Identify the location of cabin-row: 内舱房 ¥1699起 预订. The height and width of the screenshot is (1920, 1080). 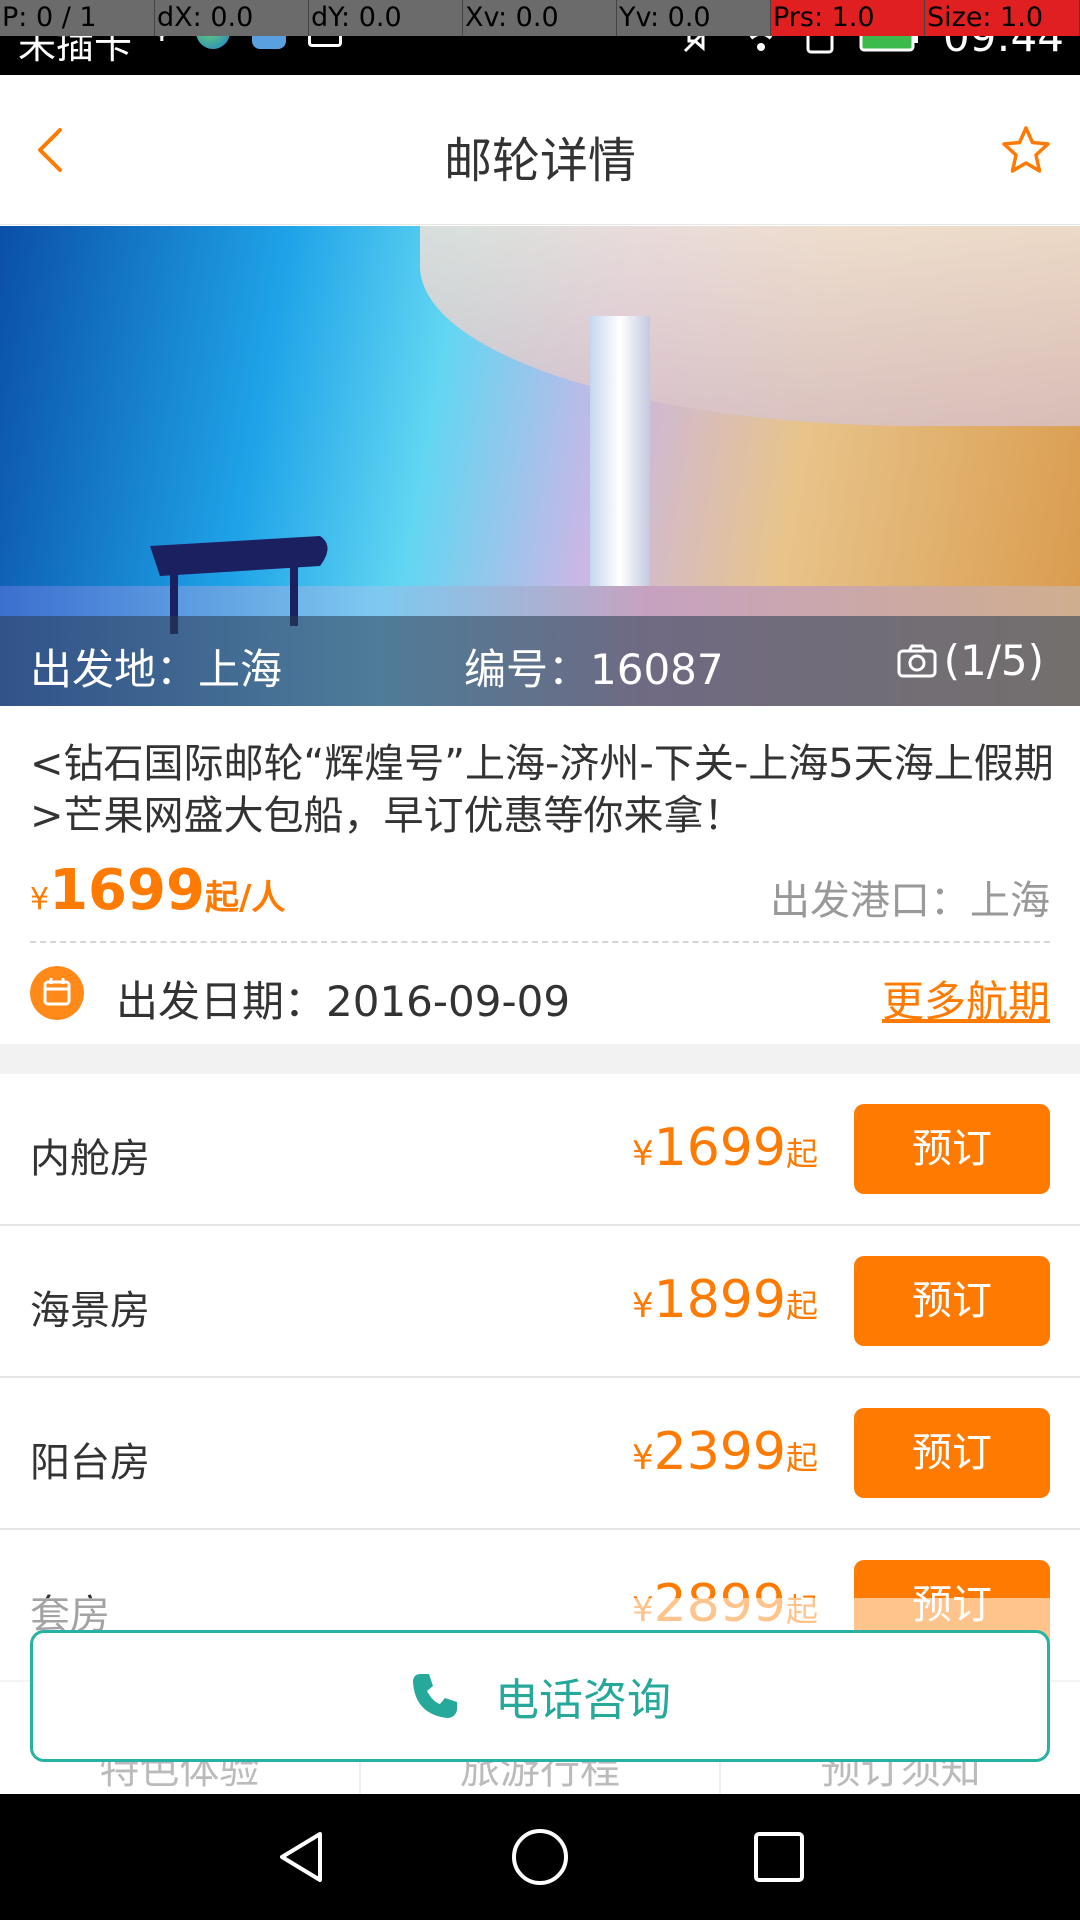
(540, 1150).